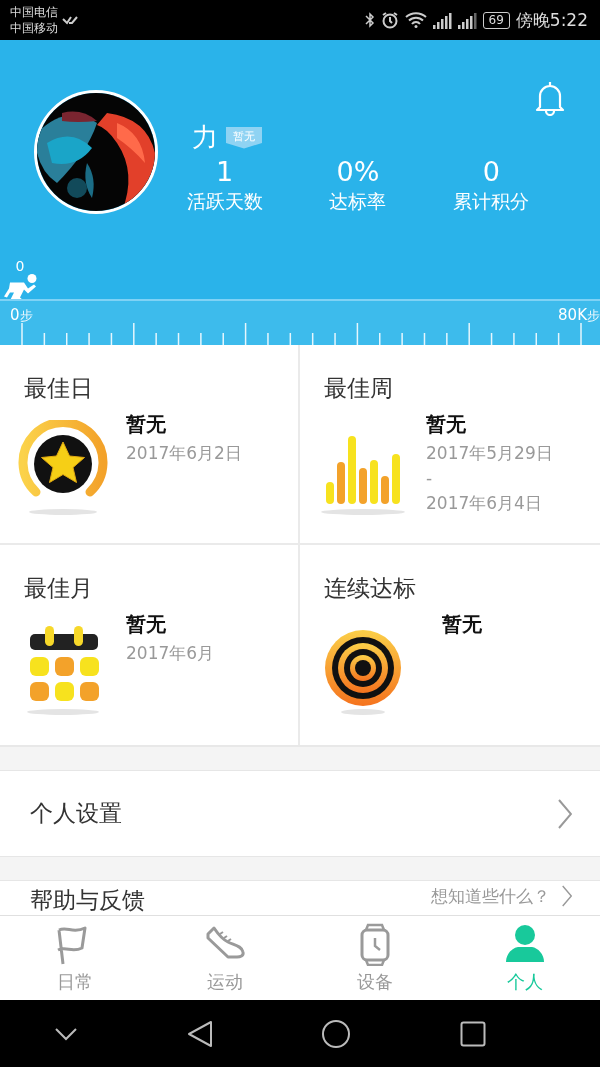  I want to click on stat-value: 0, so click(491, 172).